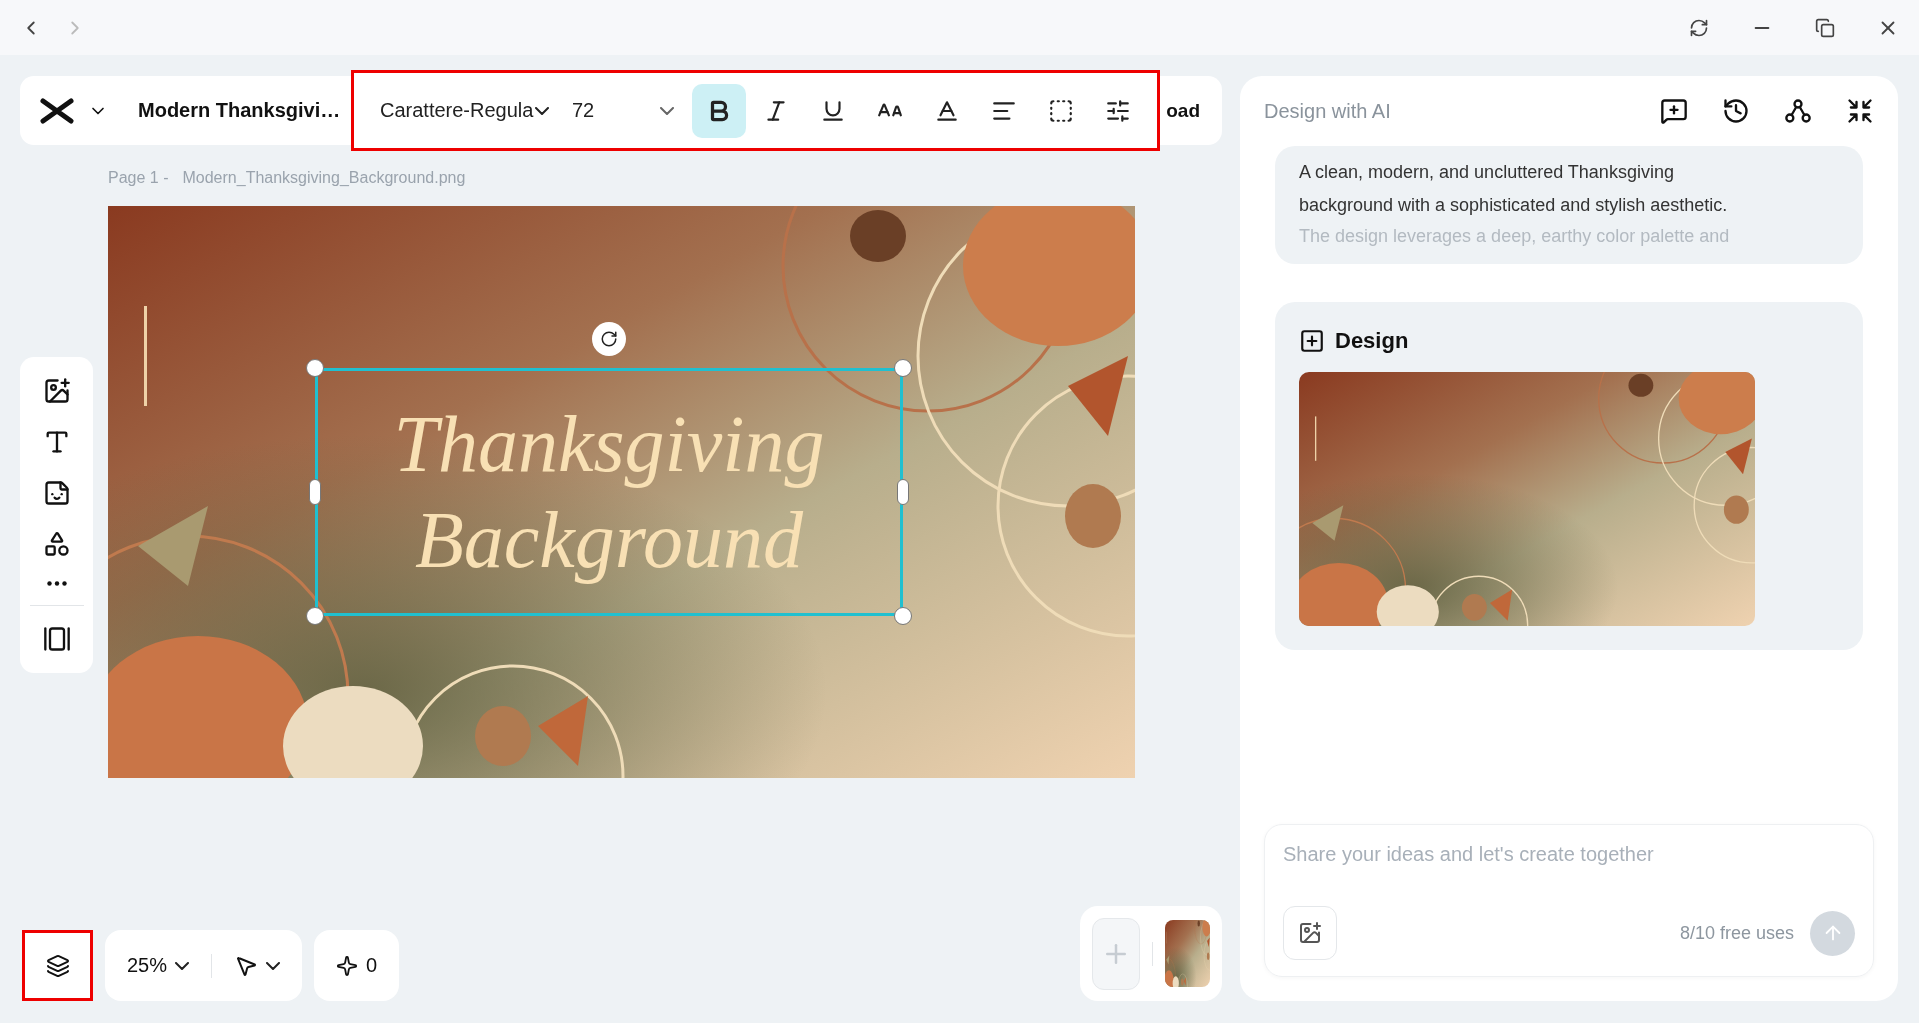  I want to click on layers-icon, so click(57, 965).